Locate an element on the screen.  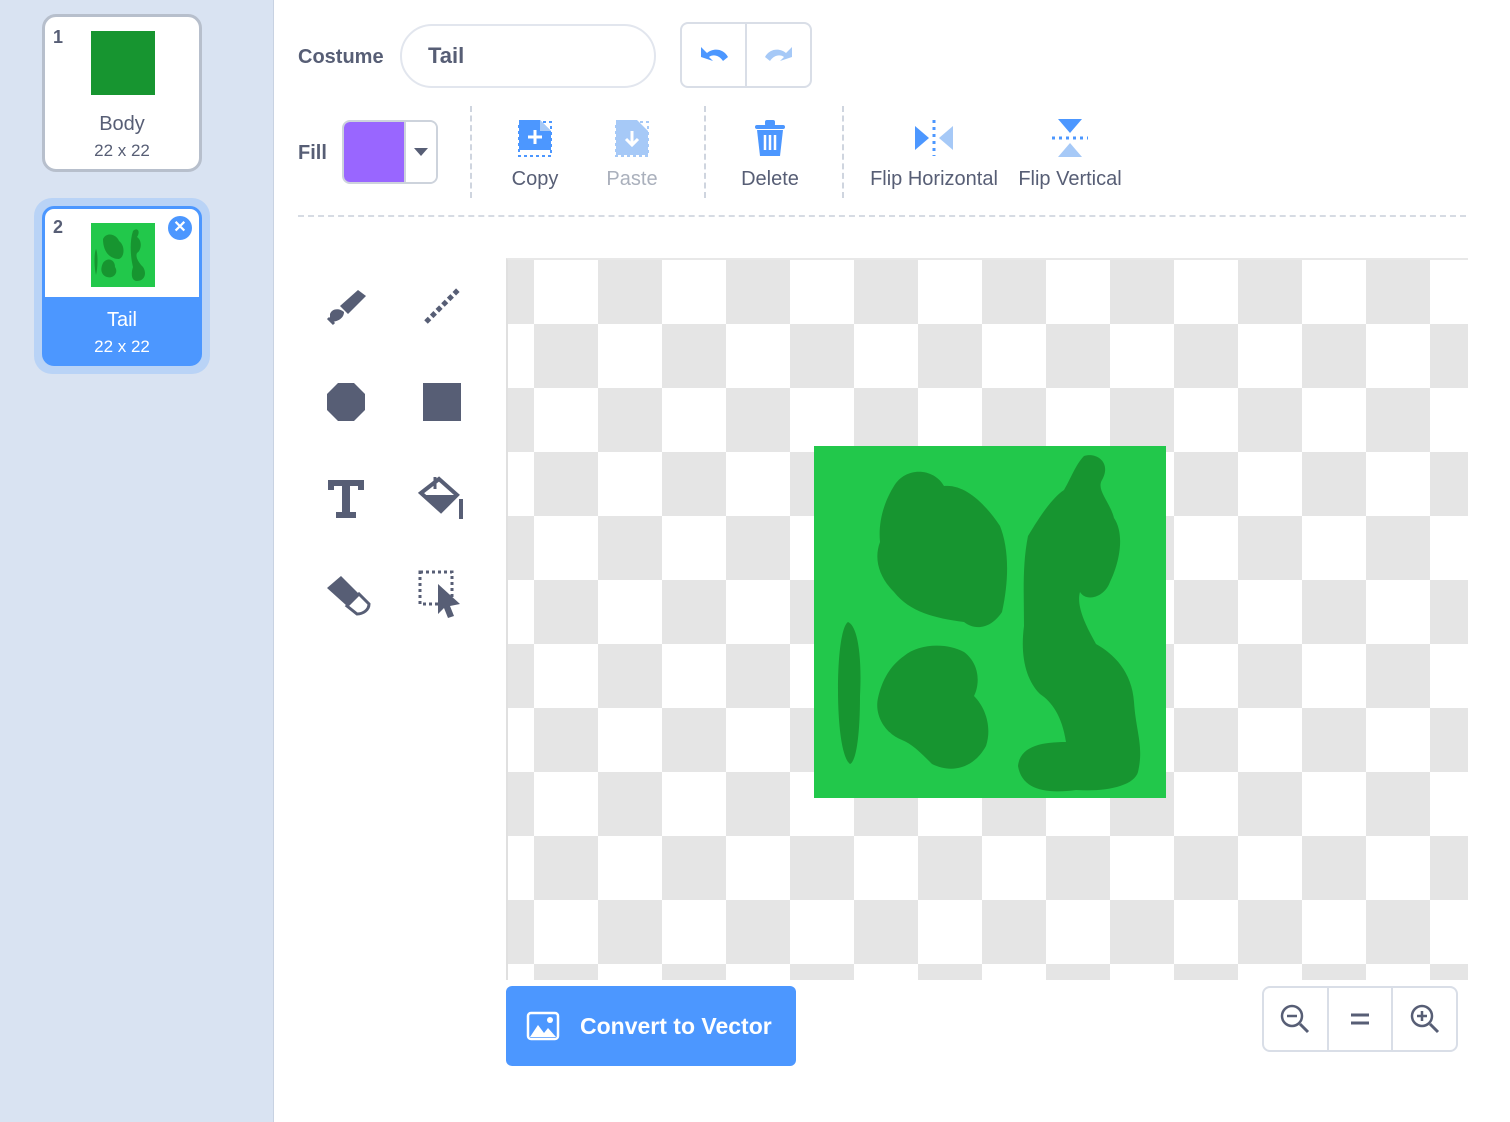
trash-icon is located at coordinates (770, 138).